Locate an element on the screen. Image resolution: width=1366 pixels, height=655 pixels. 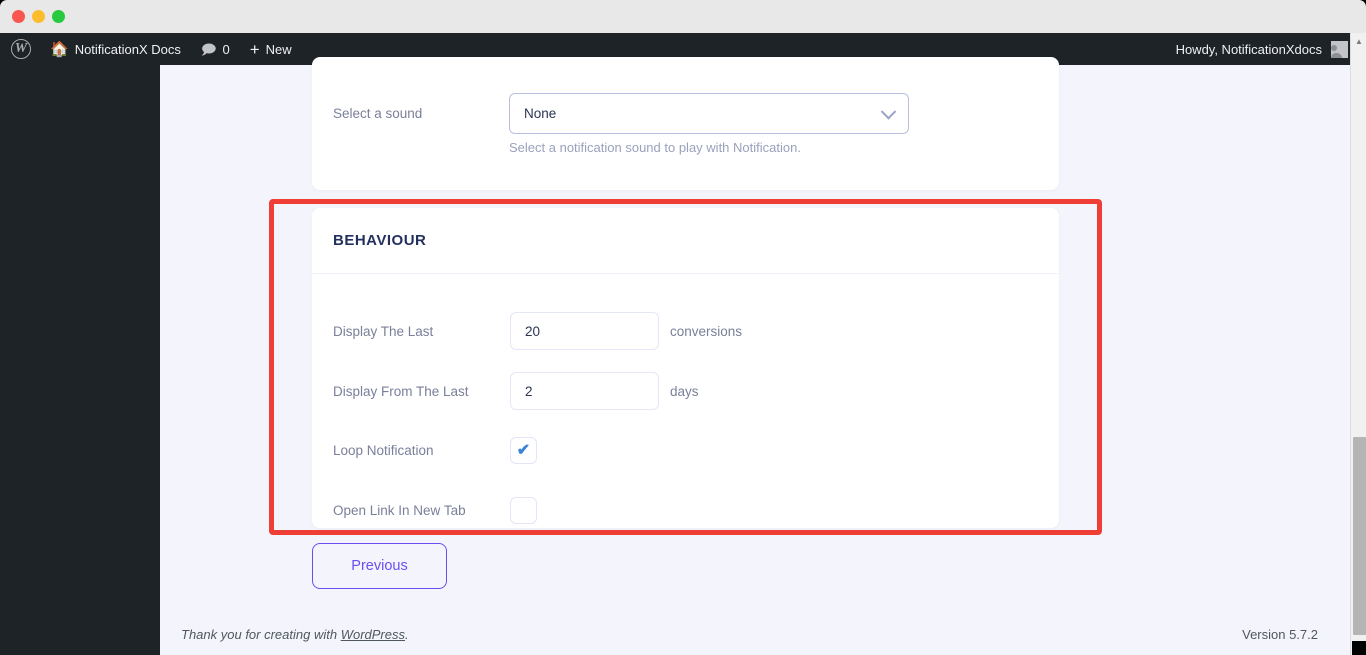
loop-notification-checkbox: ✔ is located at coordinates (523, 450).